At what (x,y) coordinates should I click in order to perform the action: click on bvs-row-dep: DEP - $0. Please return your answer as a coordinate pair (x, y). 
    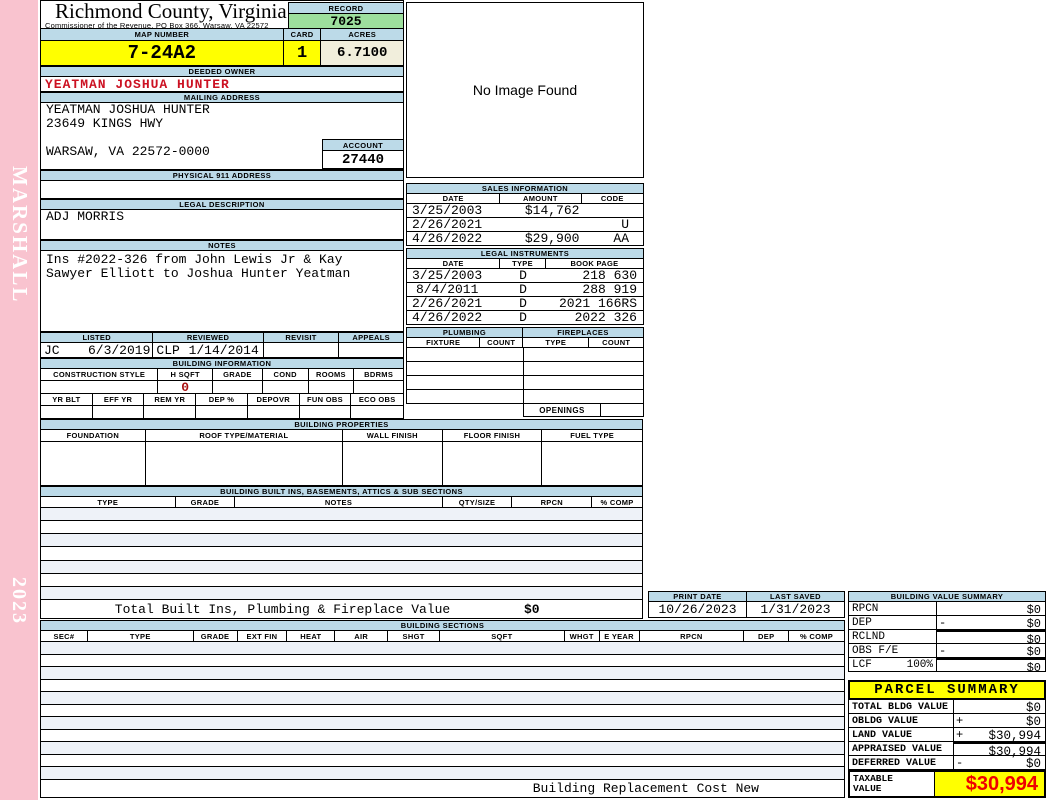
    Looking at the image, I should click on (947, 623).